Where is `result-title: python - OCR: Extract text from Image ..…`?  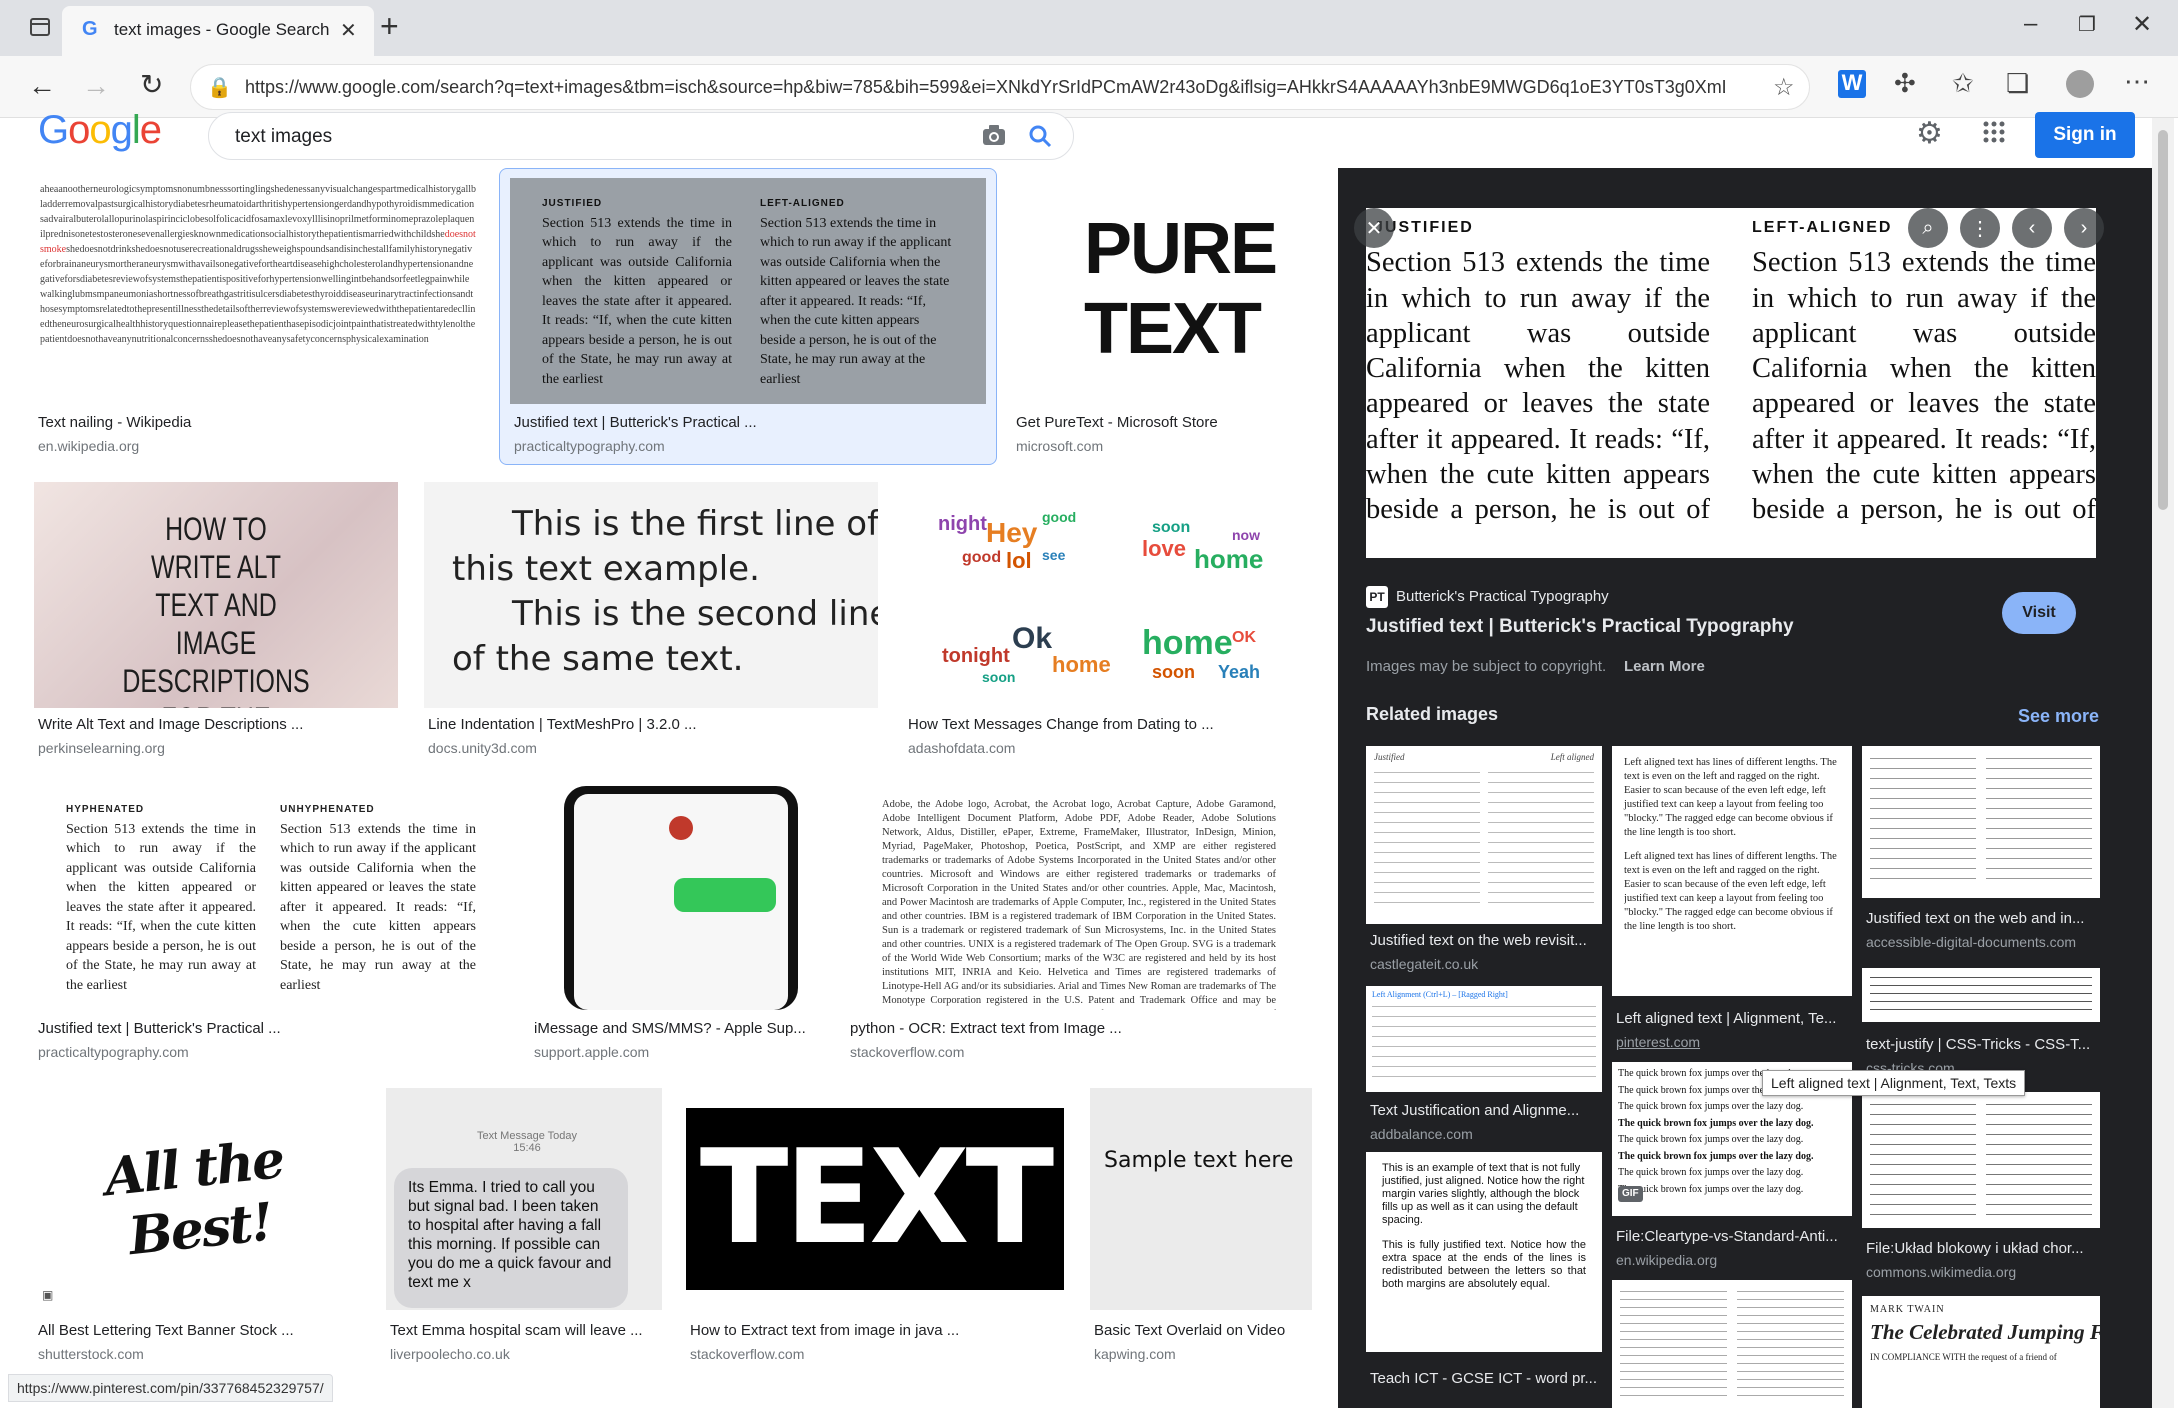
result-title: python - OCR: Extract text from Image ..… is located at coordinates (1081, 1028).